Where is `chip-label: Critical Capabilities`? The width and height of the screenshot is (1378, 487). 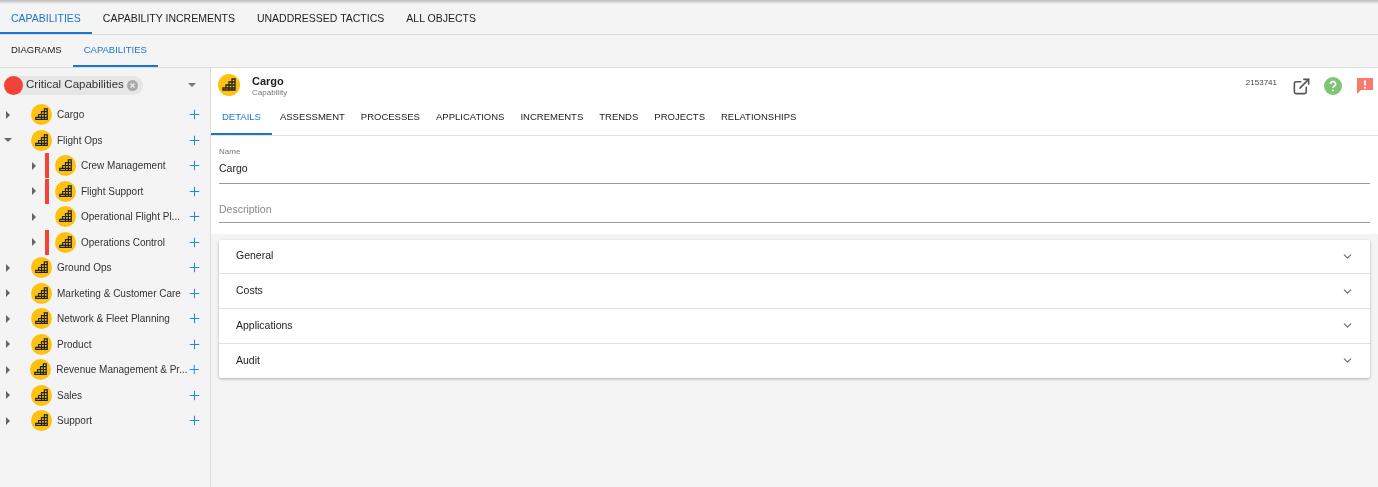
chip-label: Critical Capabilities is located at coordinates (75, 85).